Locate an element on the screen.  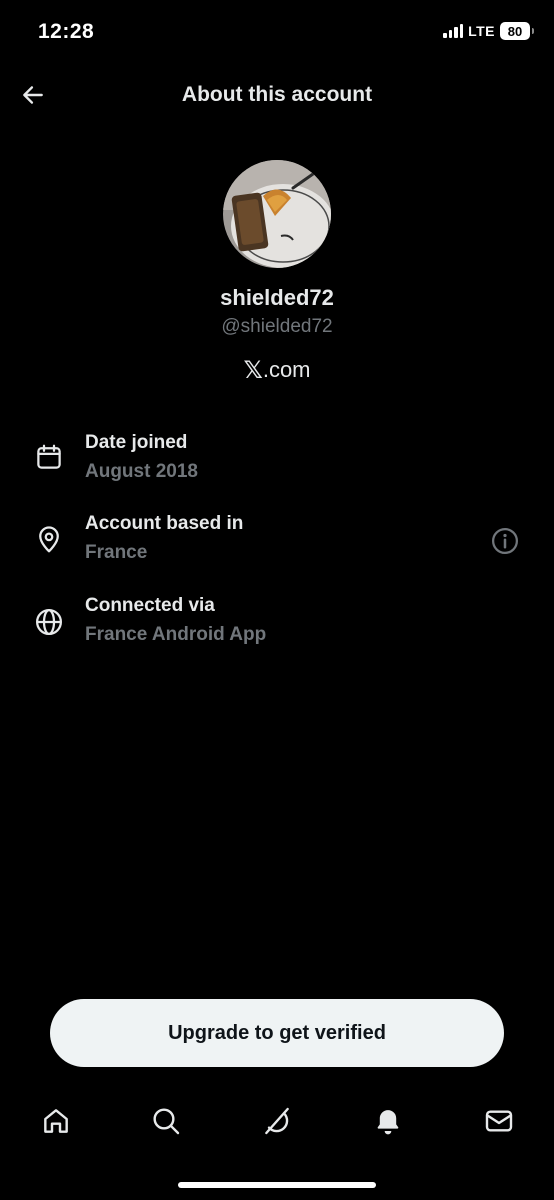
bottom-nav is located at coordinates (277, 1122).